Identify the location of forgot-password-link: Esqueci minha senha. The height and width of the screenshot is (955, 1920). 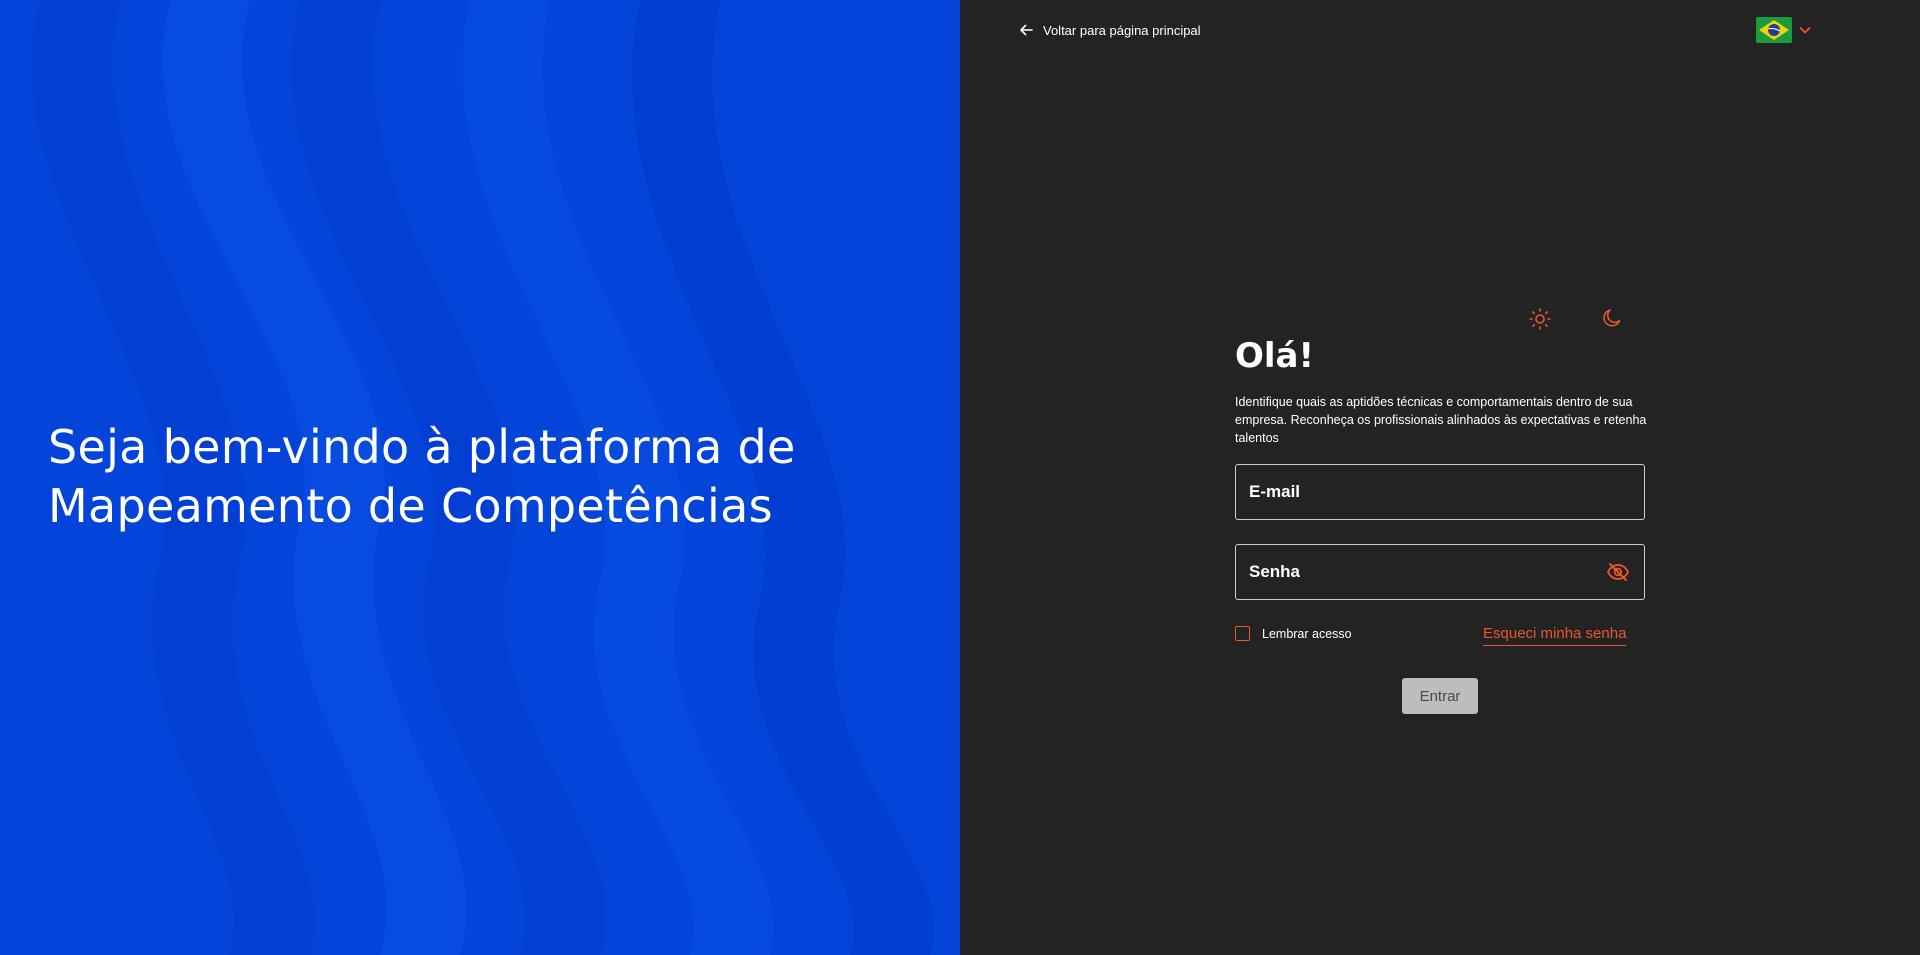
(1555, 635).